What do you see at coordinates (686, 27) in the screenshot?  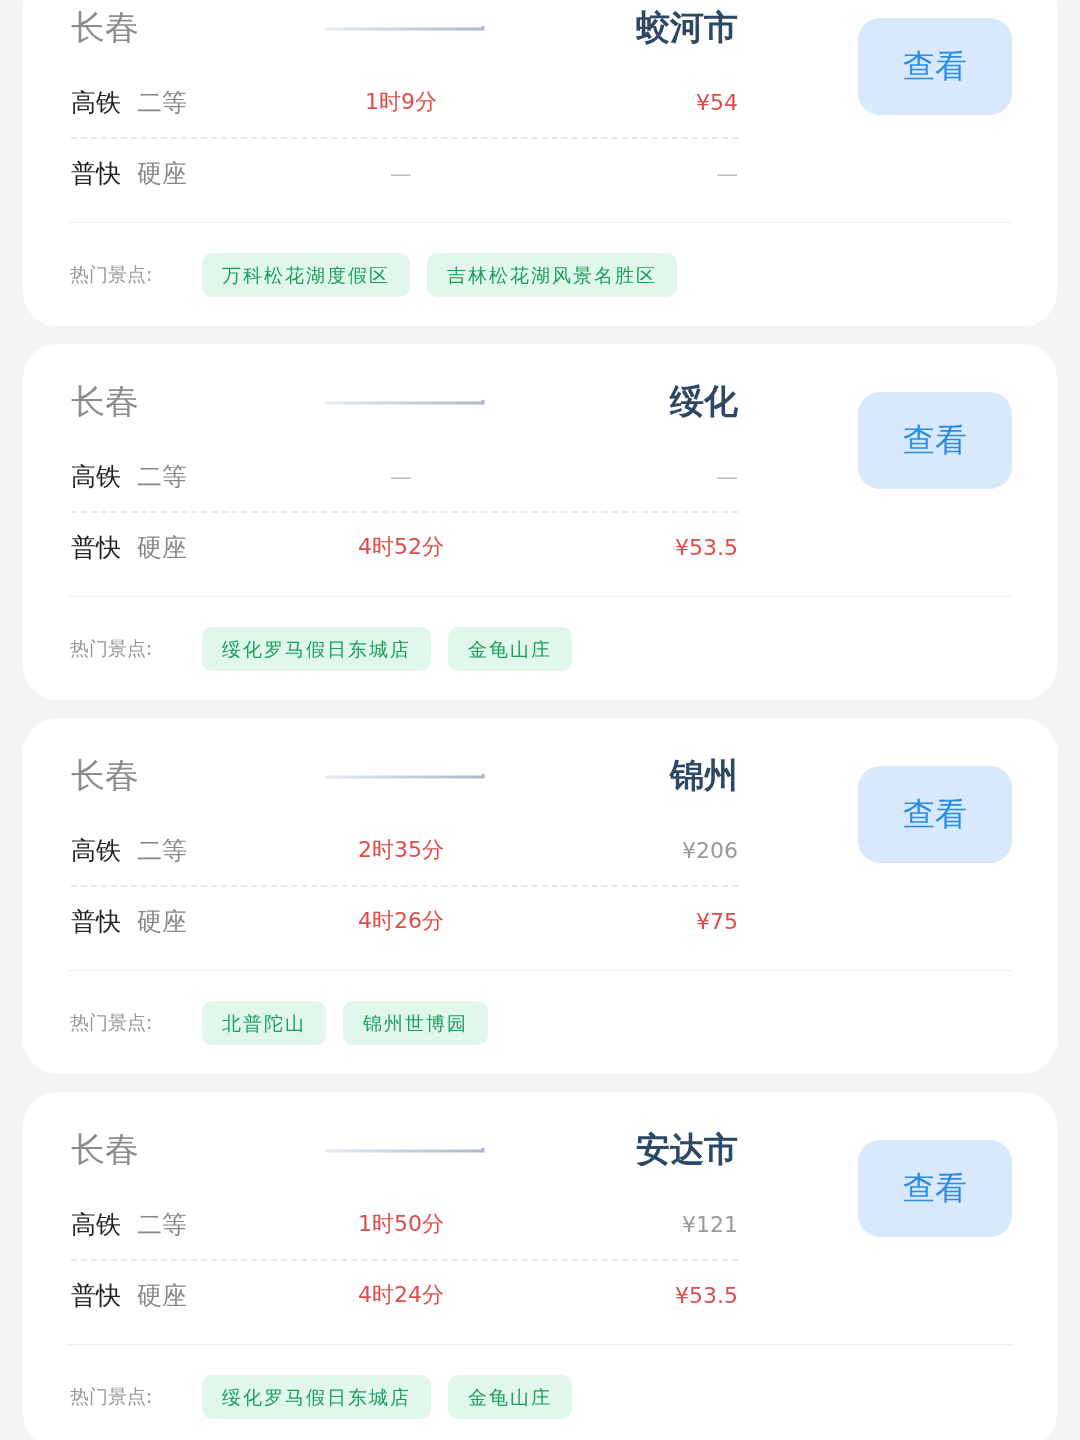 I see `destination-city: 蛟河市` at bounding box center [686, 27].